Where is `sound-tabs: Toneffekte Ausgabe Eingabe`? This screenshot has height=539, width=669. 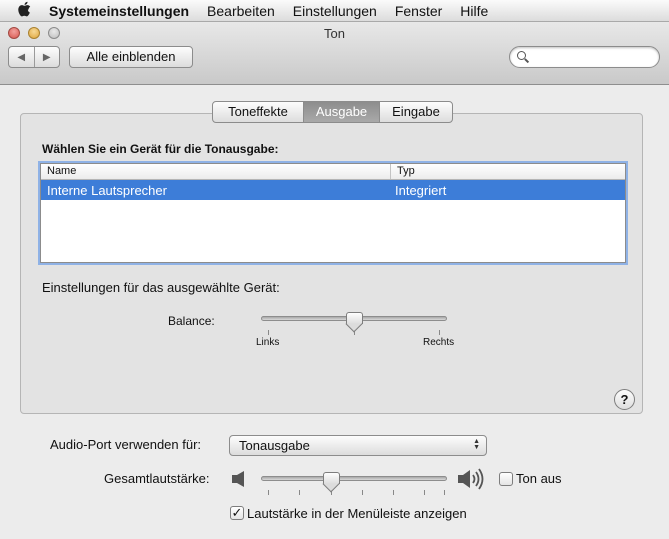 sound-tabs: Toneffekte Ausgabe Eingabe is located at coordinates (332, 112).